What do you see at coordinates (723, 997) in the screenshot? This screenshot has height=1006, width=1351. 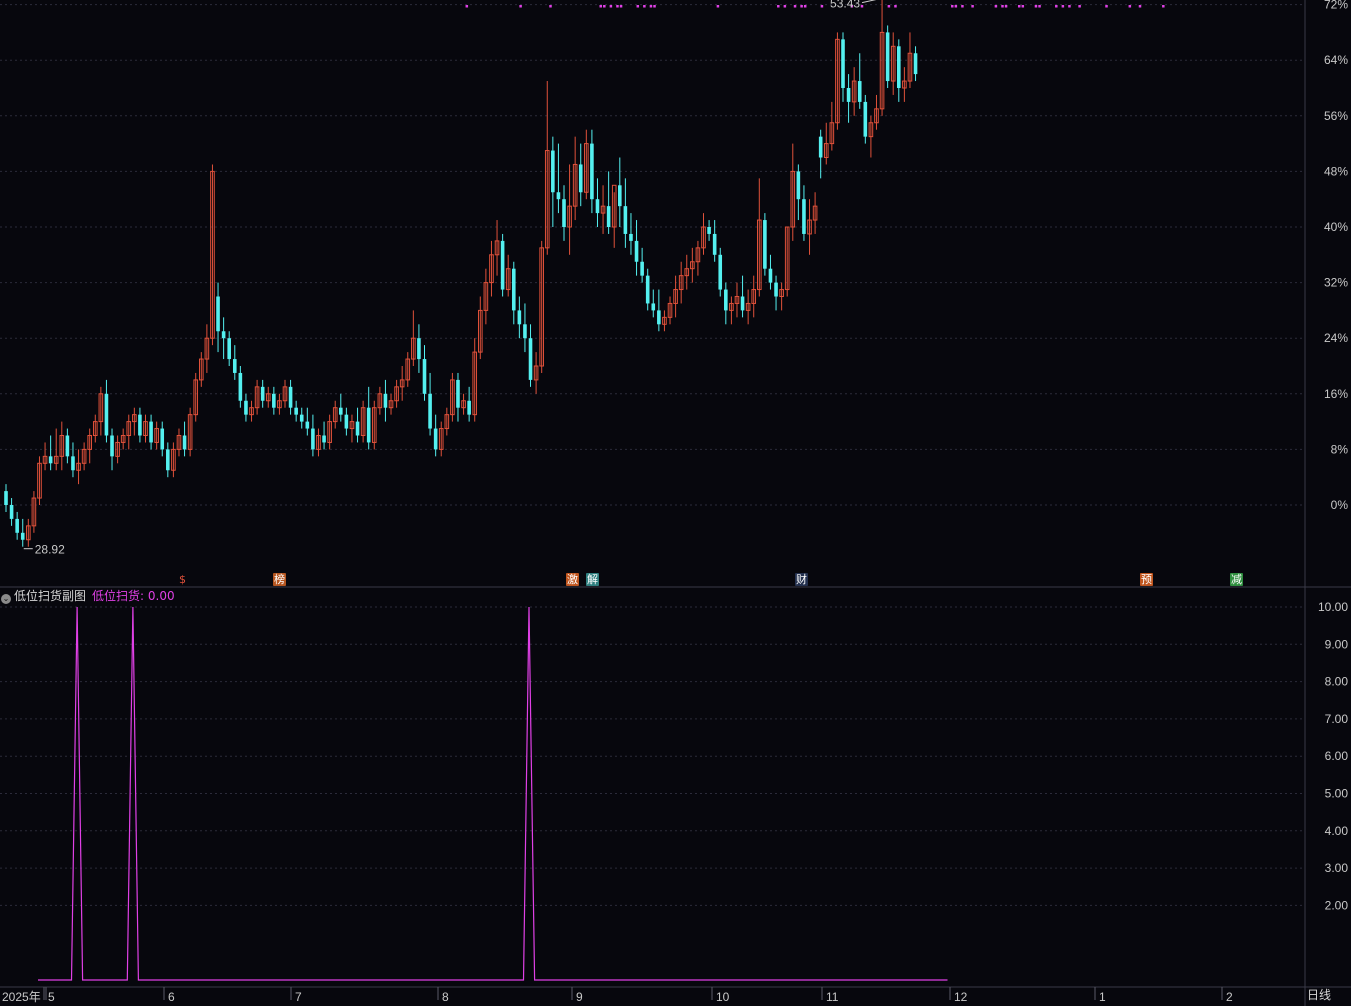 I see `x-tick-label: 10` at bounding box center [723, 997].